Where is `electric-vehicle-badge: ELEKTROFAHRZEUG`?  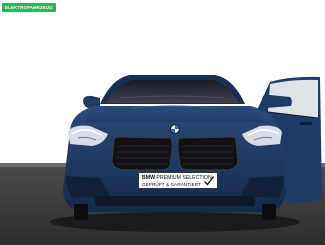 electric-vehicle-badge: ELEKTROFAHRZEUG is located at coordinates (29, 7).